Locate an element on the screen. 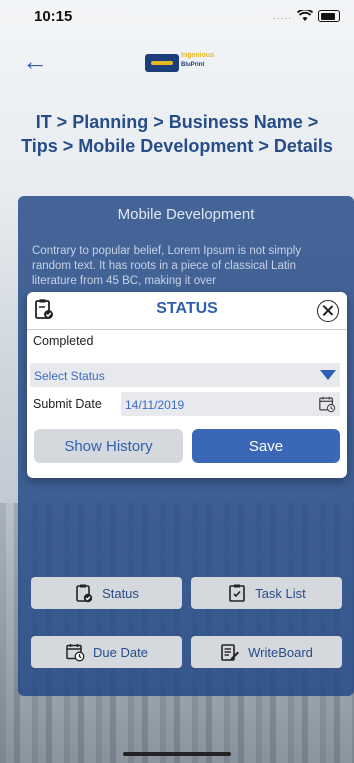 The image size is (354, 763). writeboard-button-label: WriteBoard is located at coordinates (280, 652).